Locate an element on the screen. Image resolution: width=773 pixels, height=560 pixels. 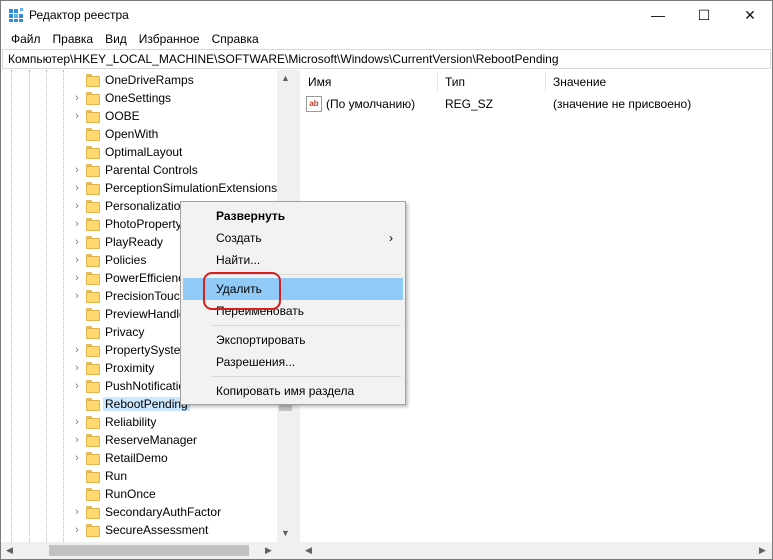
tree-item: › SecureAssessment is located at coordinates (139, 530).